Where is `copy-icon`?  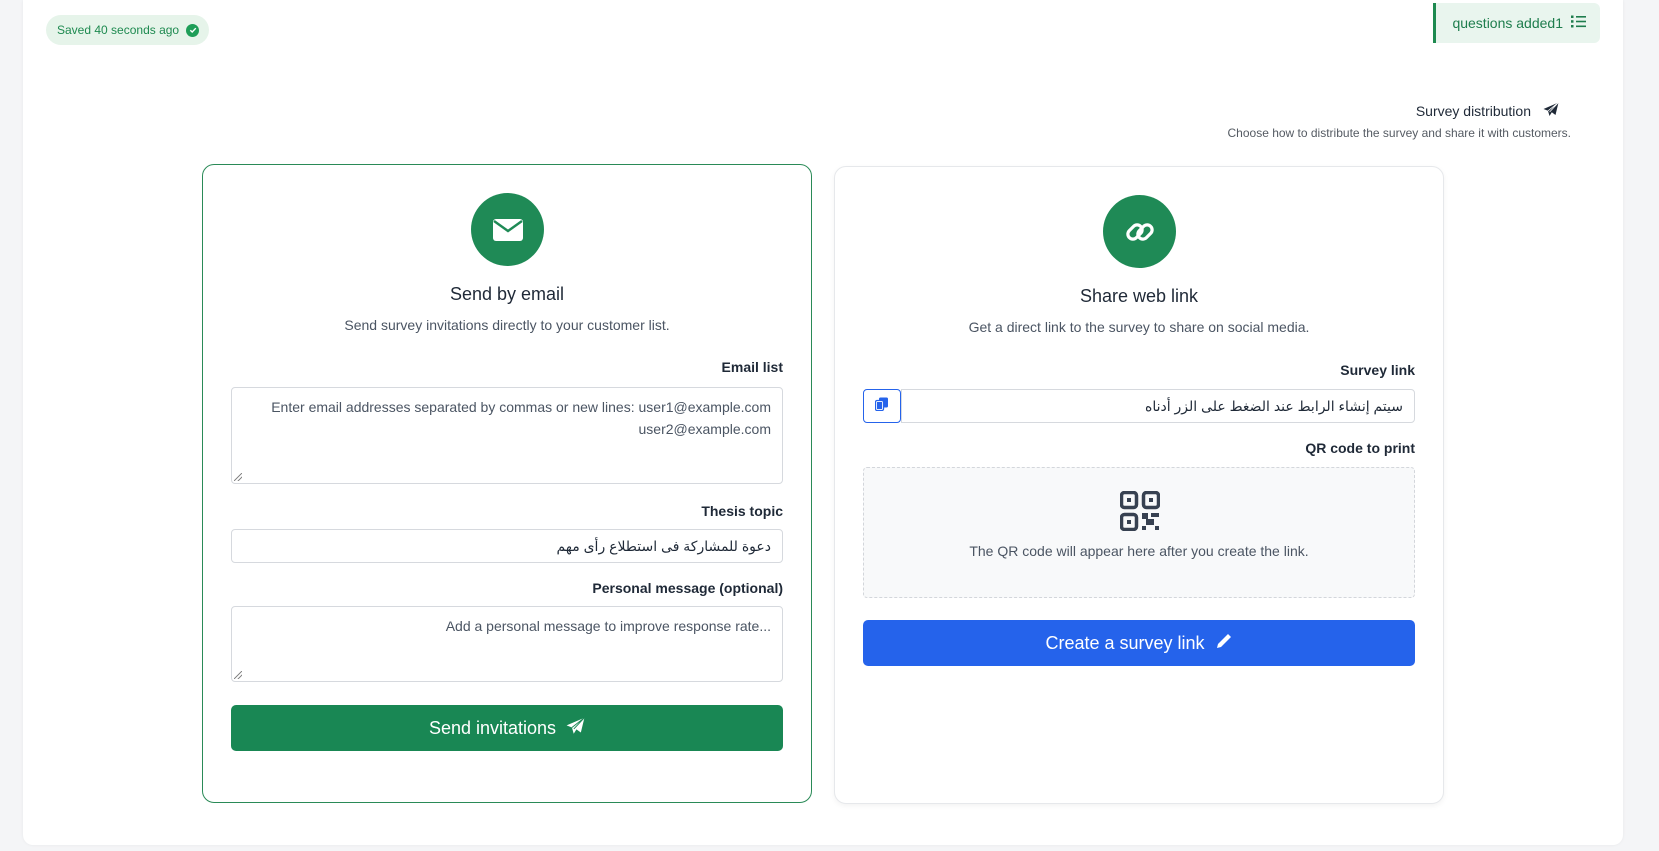 copy-icon is located at coordinates (881, 406).